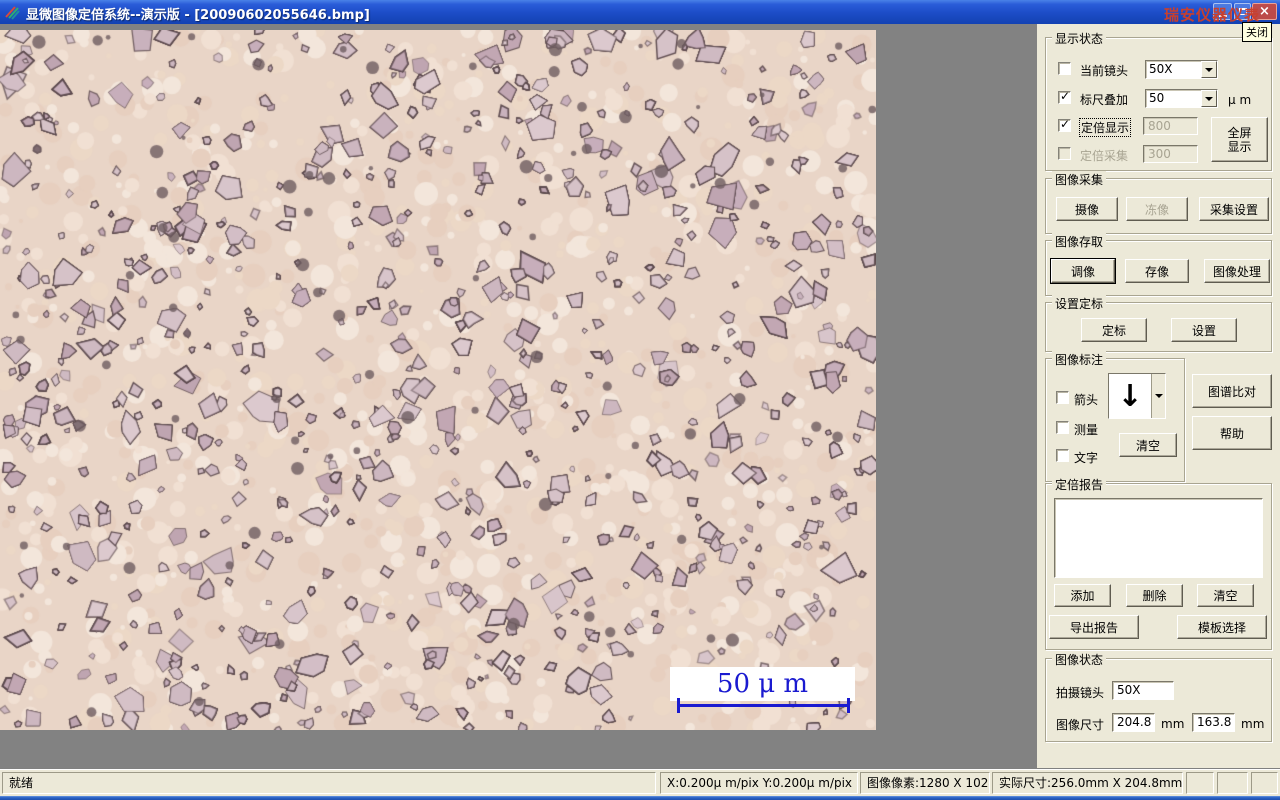 The height and width of the screenshot is (800, 1280). Describe the element at coordinates (678, 705) in the screenshot. I see `scale-bar-tick-left` at that location.